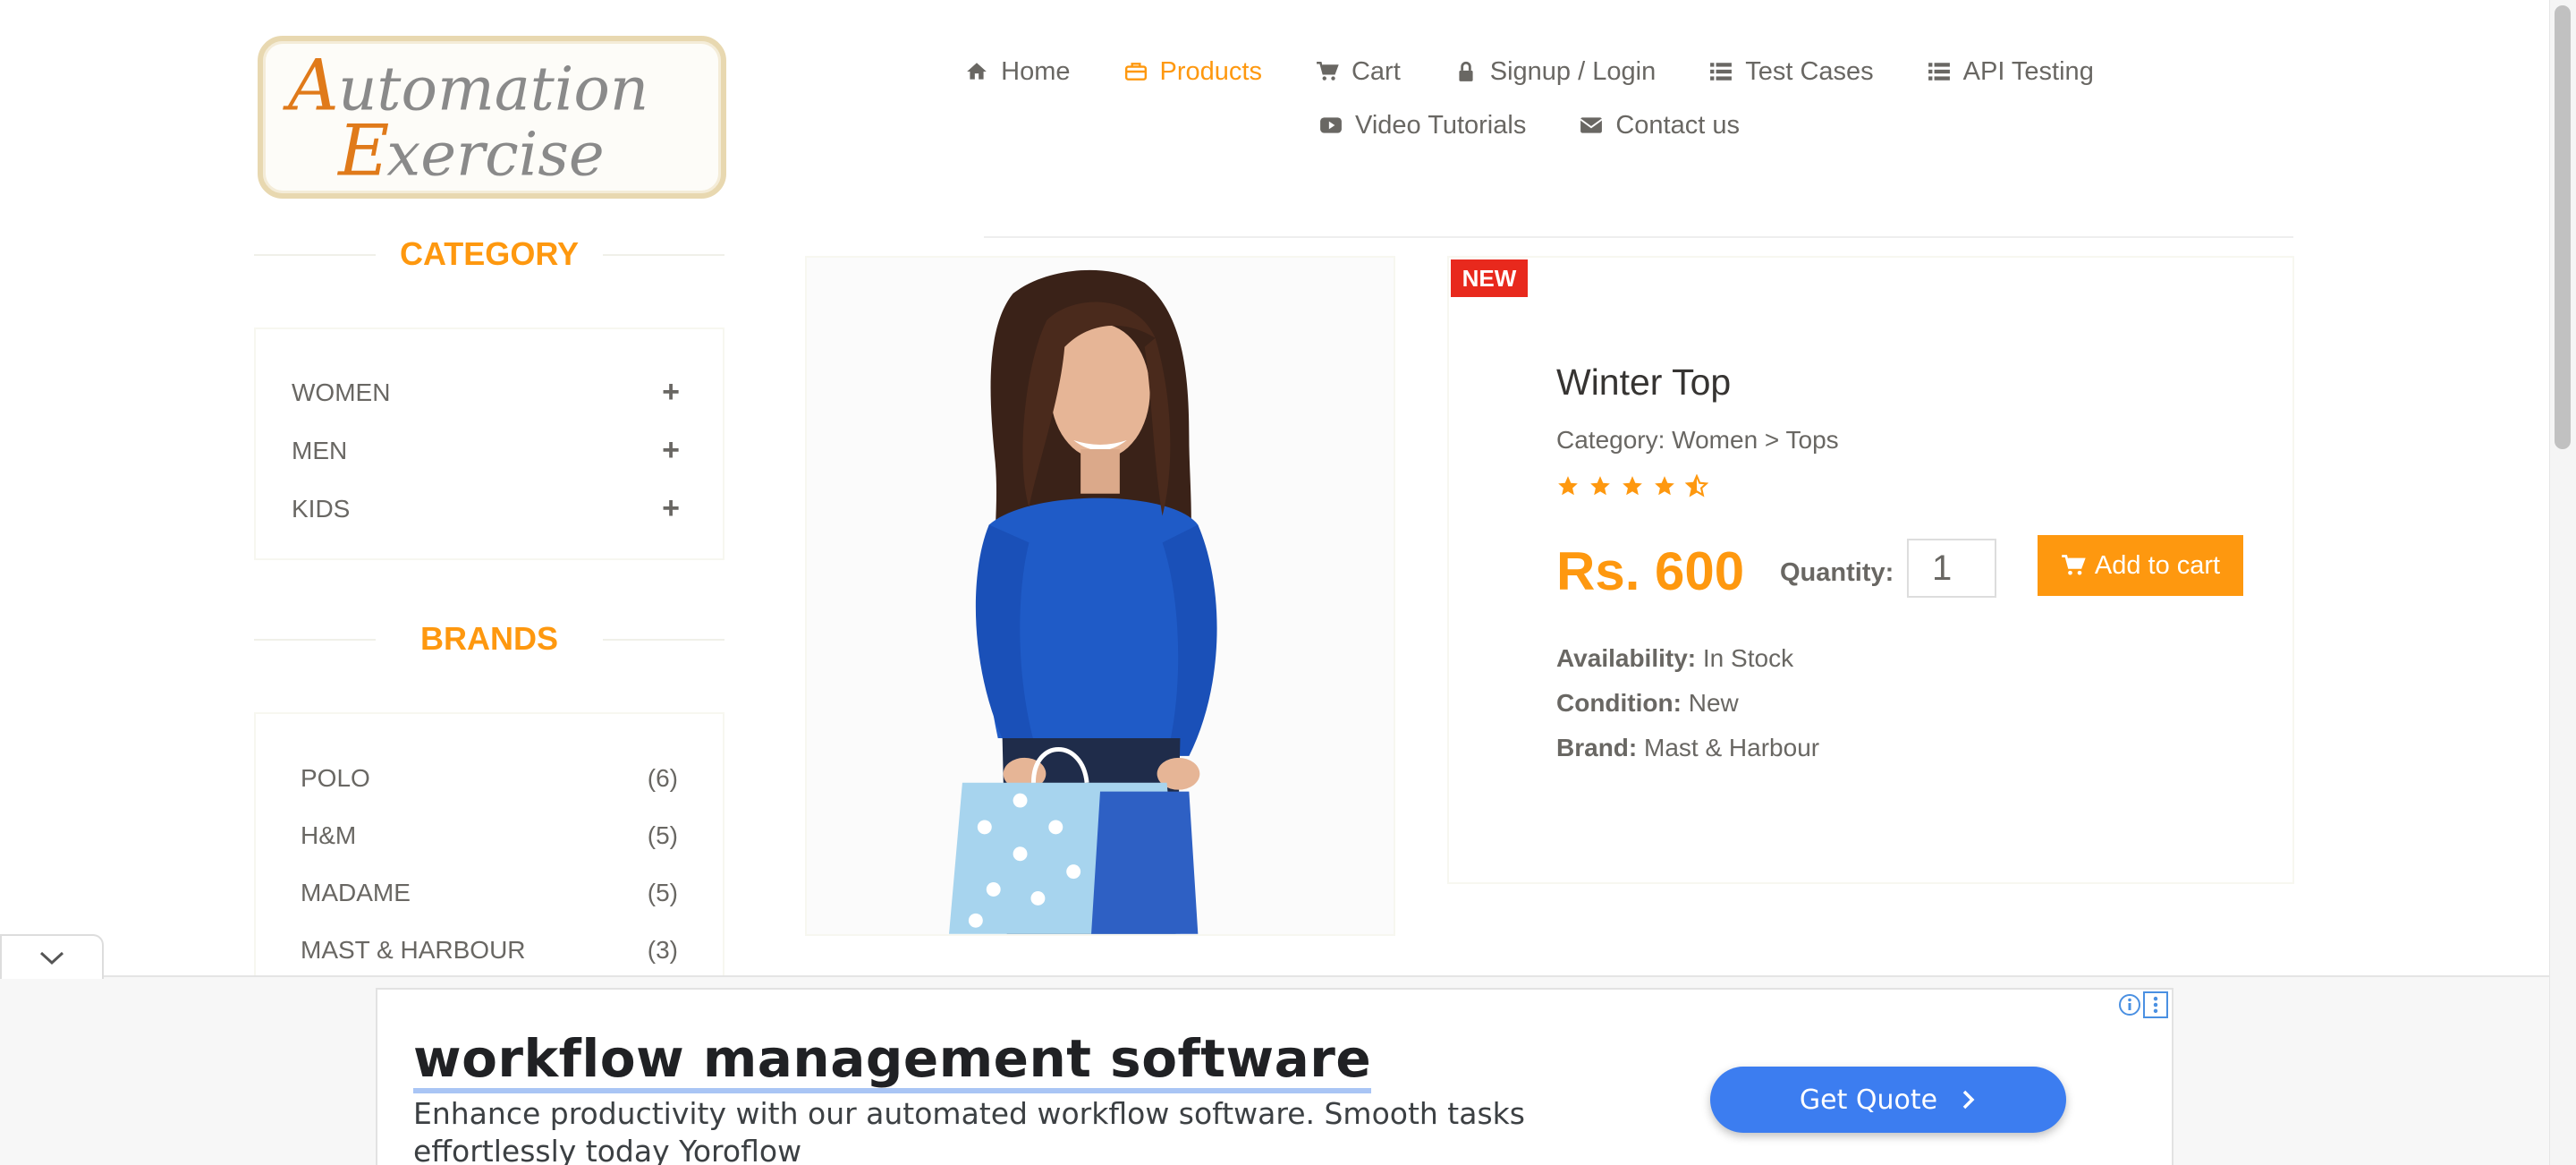 The height and width of the screenshot is (1165, 2576). Describe the element at coordinates (1677, 125) in the screenshot. I see `nav-contact-us-label: Contact us` at that location.